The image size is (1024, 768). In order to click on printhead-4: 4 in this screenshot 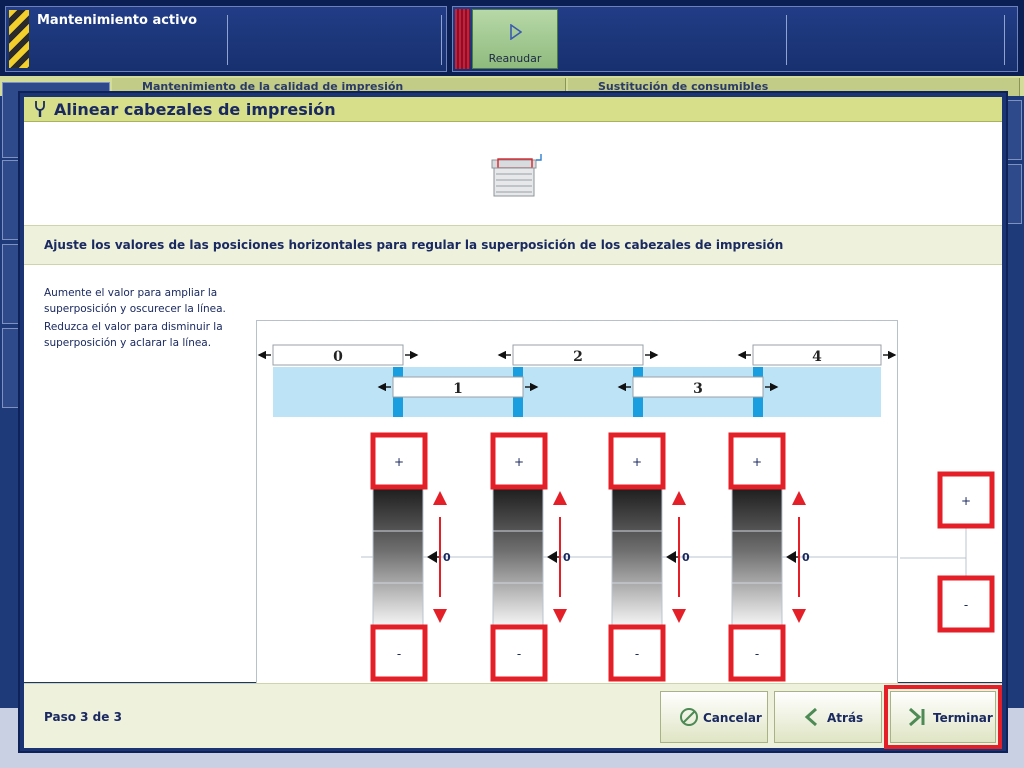, I will do `click(817, 355)`.